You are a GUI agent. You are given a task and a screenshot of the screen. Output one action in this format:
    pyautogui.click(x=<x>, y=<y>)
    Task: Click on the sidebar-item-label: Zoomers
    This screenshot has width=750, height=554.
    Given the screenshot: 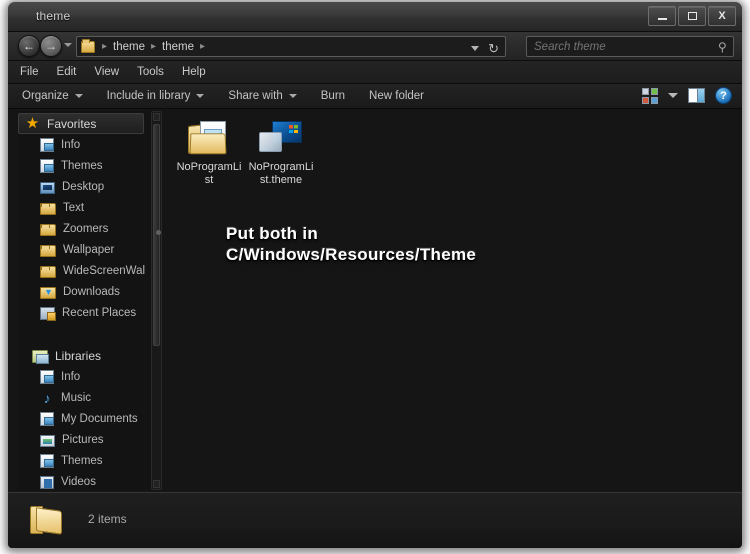 What is the action you would take?
    pyautogui.click(x=86, y=228)
    